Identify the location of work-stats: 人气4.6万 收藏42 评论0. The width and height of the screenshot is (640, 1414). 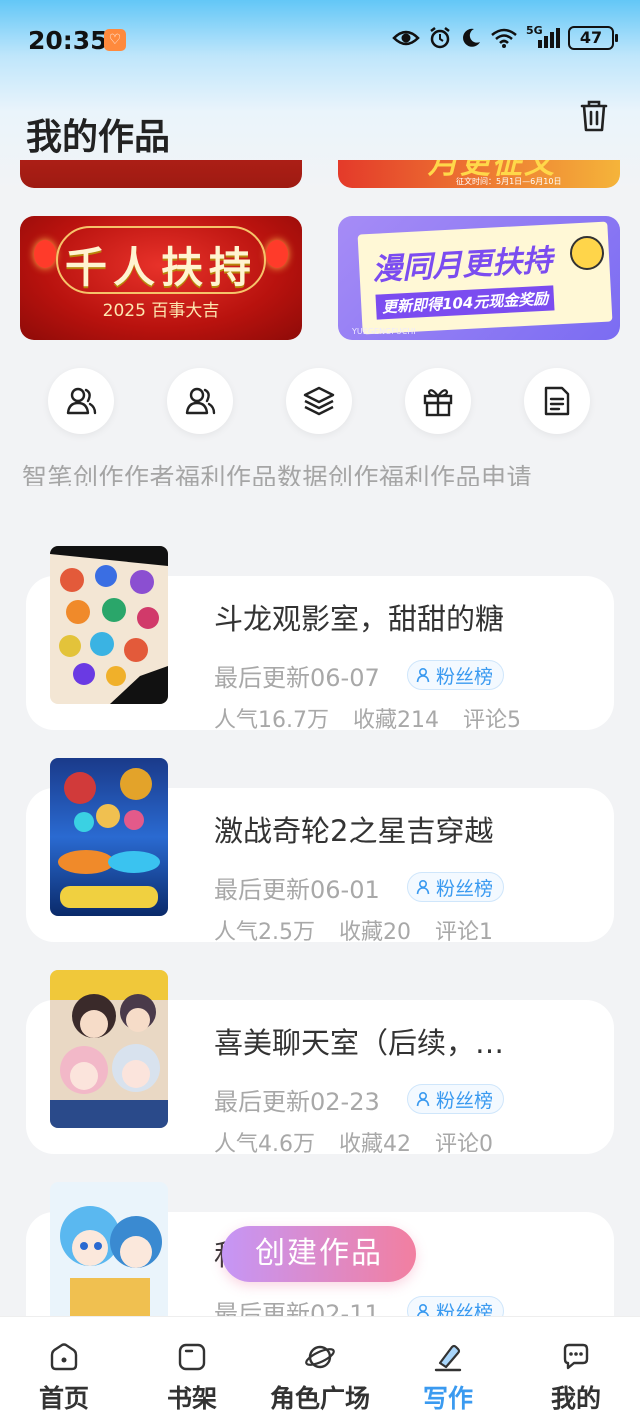
(365, 1142).